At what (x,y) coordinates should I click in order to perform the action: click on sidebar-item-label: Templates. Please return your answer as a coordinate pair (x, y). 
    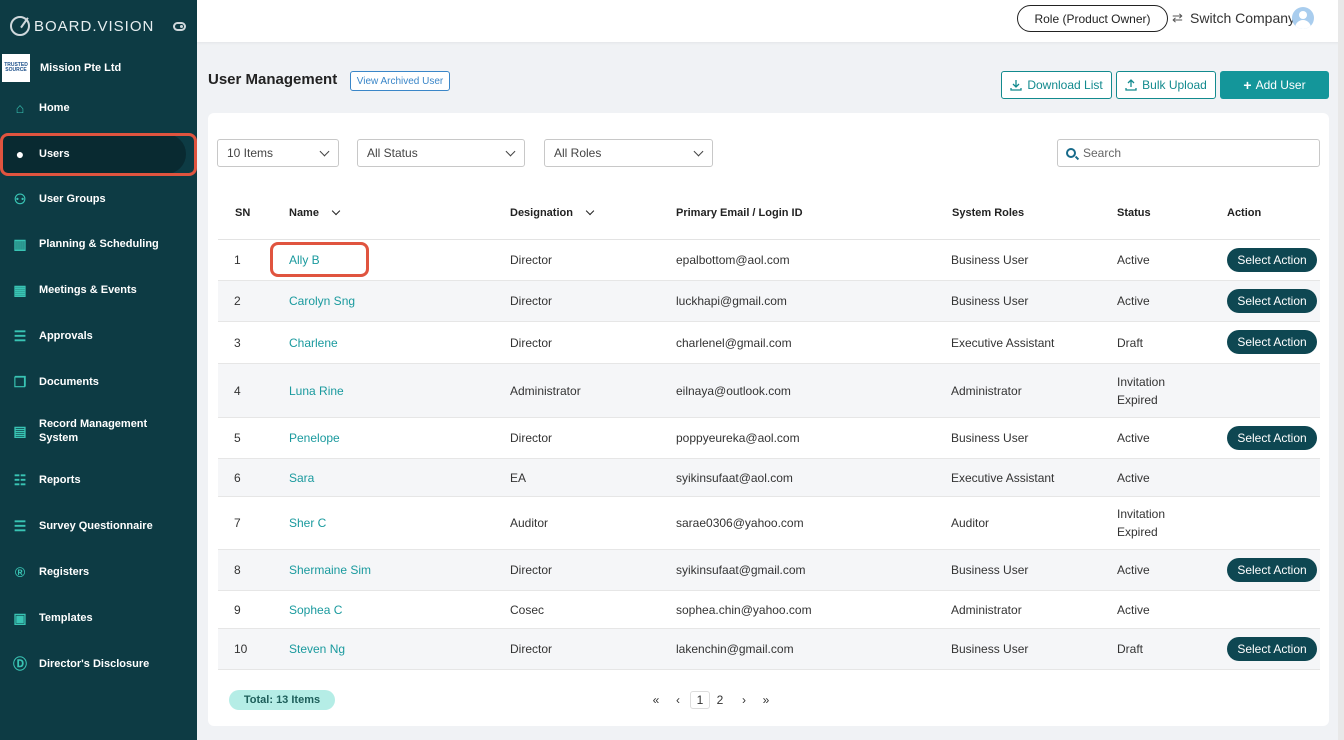
    Looking at the image, I should click on (66, 618).